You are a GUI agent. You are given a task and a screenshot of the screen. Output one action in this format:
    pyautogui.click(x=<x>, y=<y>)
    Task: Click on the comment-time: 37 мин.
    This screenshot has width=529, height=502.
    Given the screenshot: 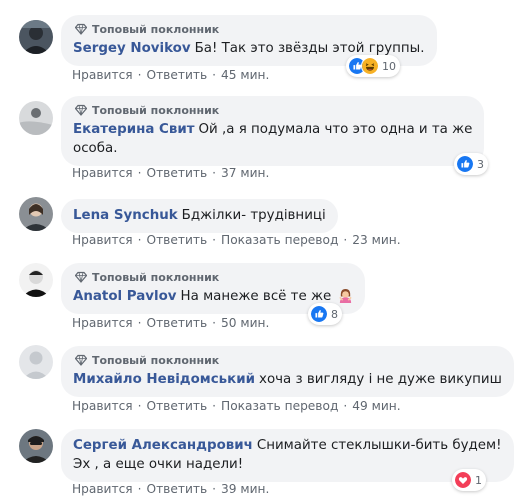 What is the action you would take?
    pyautogui.click(x=245, y=173)
    